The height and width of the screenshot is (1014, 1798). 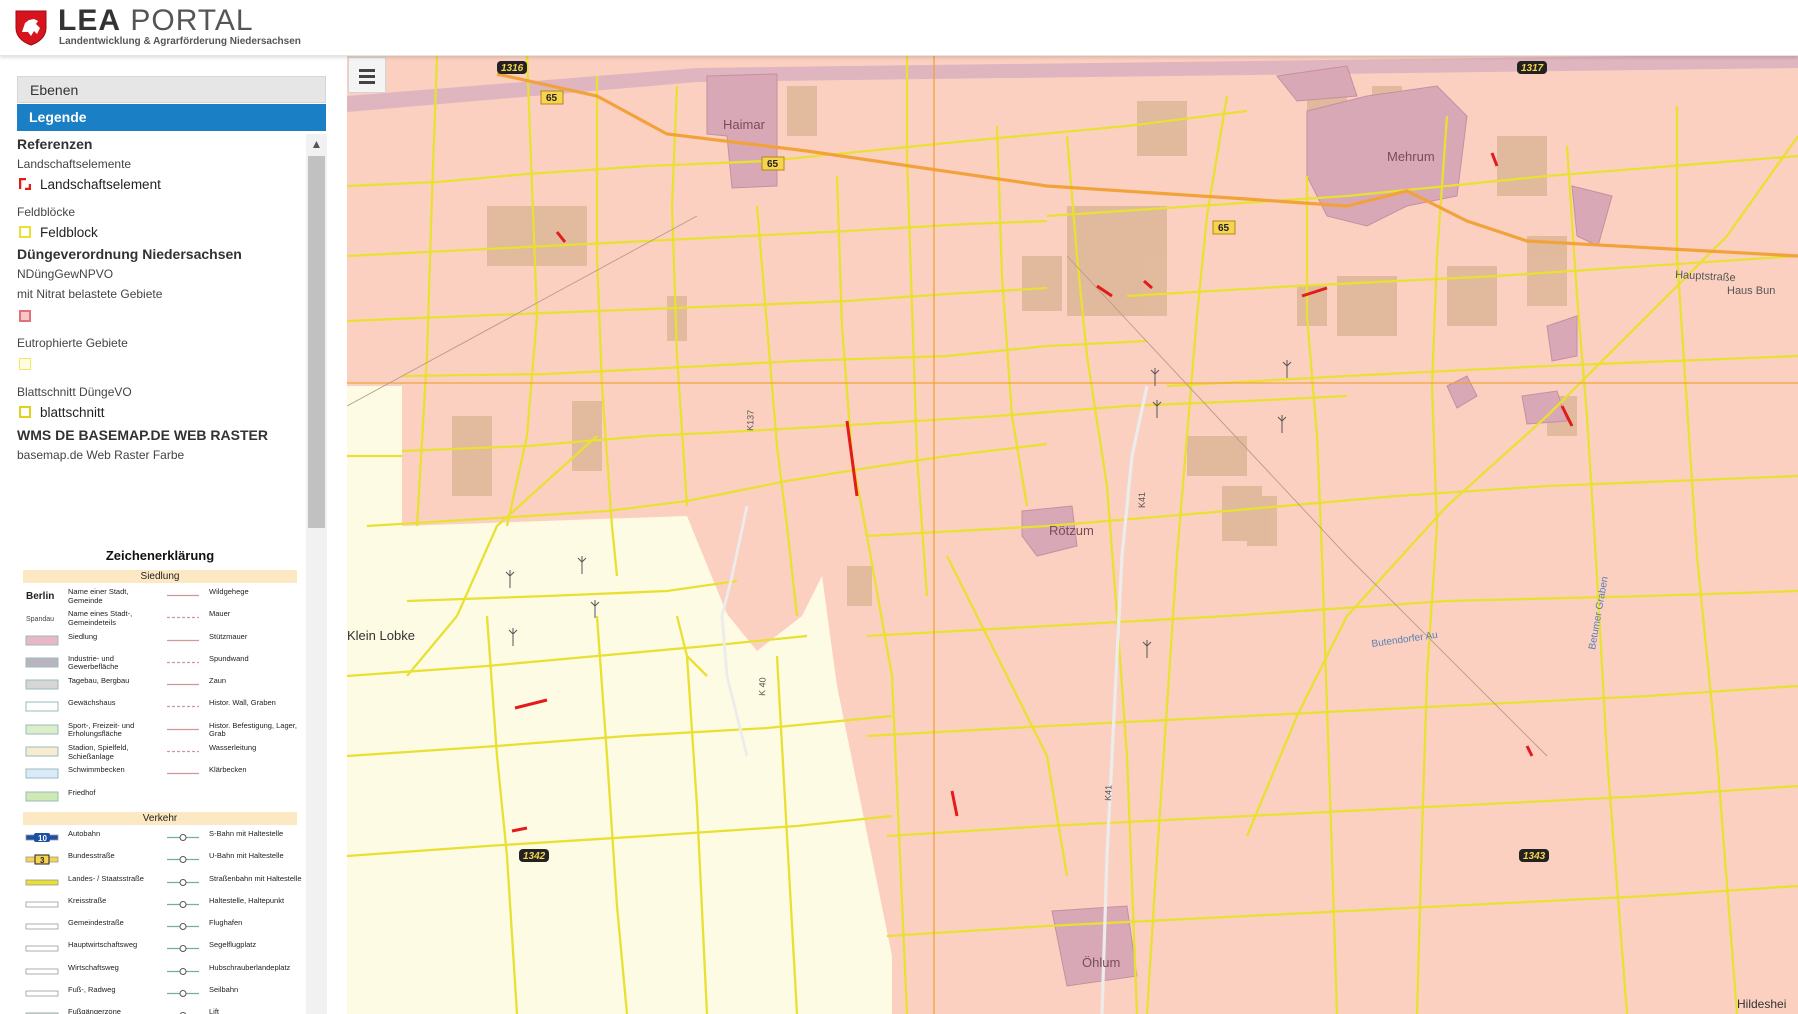 What do you see at coordinates (92, 990) in the screenshot?
I see `zeichen-label: Fuß-, Radweg` at bounding box center [92, 990].